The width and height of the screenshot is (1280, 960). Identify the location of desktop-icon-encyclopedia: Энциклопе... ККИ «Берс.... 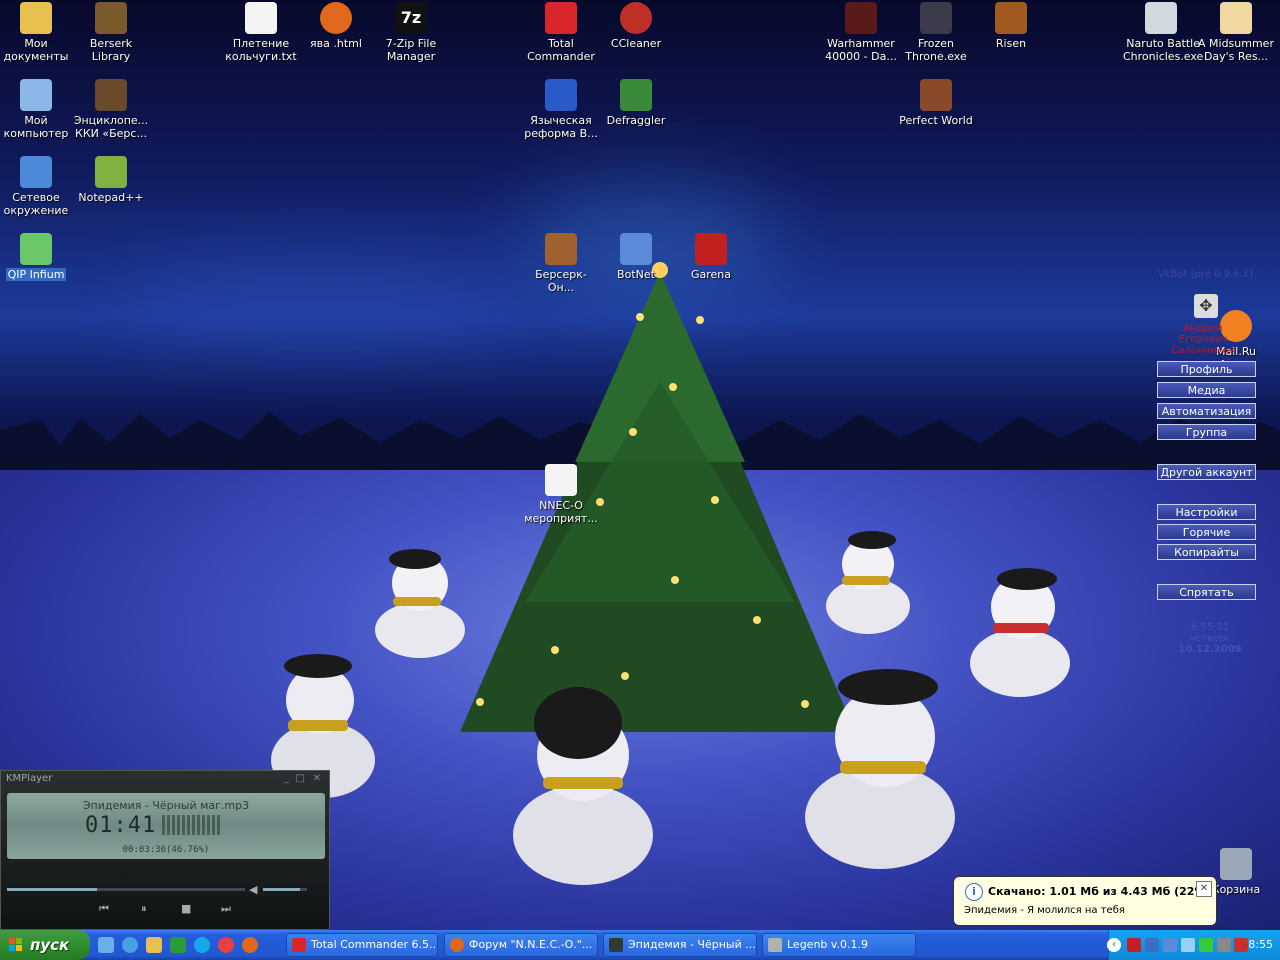
(111, 109).